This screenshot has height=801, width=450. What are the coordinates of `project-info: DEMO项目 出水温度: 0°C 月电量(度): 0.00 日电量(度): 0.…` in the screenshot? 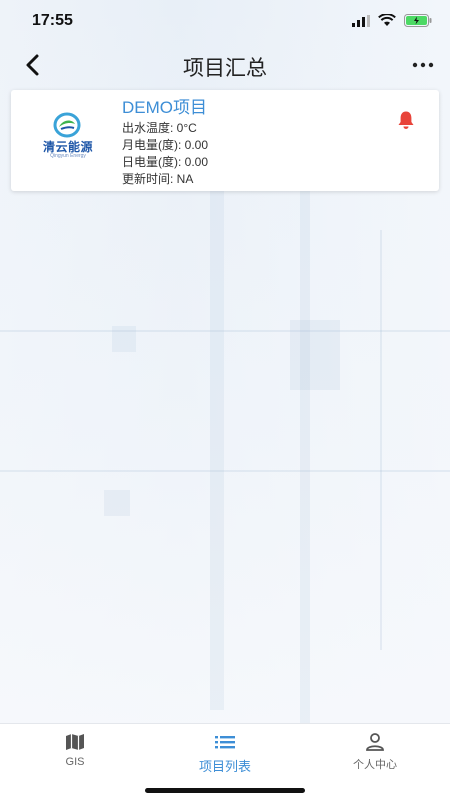 It's located at (165, 143).